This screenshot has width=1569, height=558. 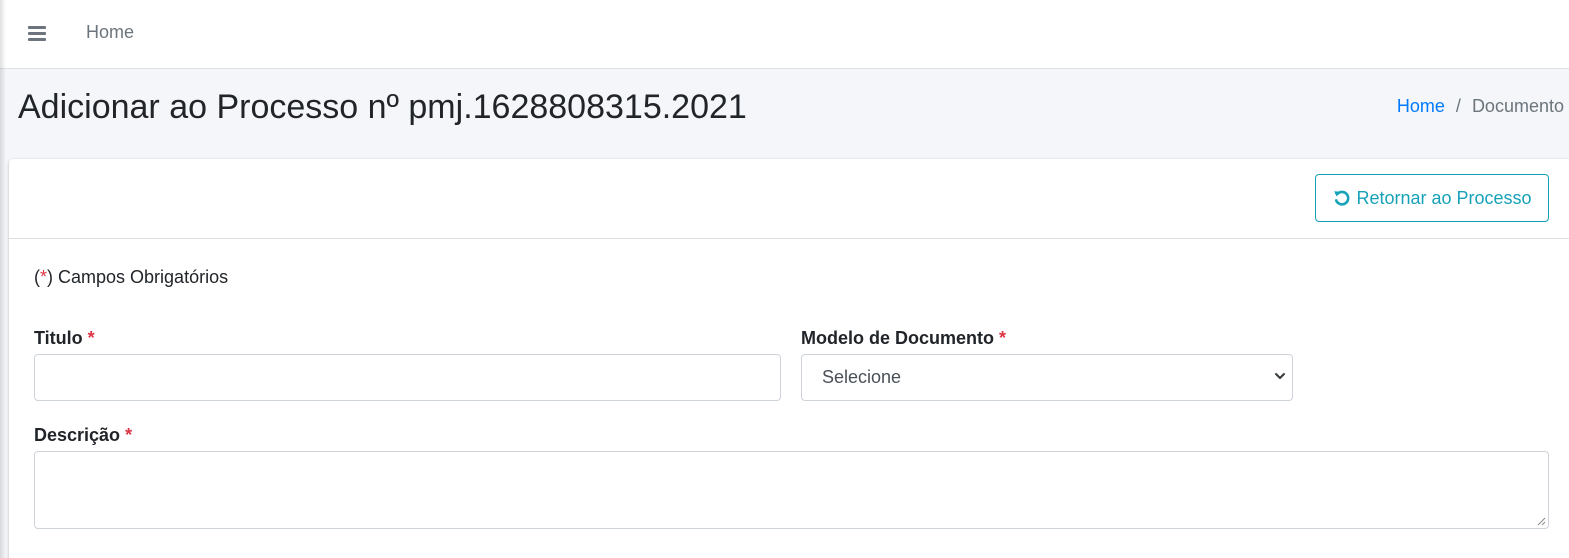 What do you see at coordinates (77, 435) in the screenshot?
I see `descricao-label-text: Descrição` at bounding box center [77, 435].